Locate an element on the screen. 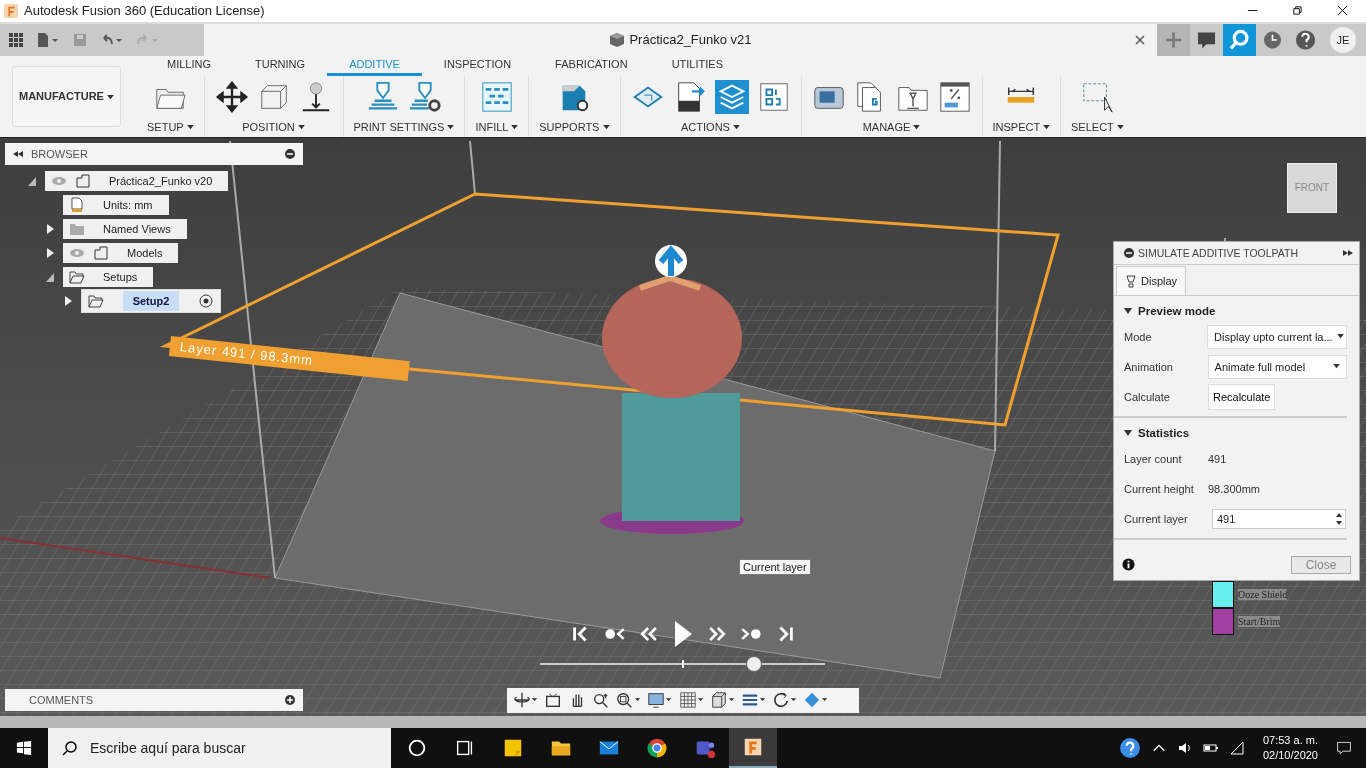  window-title: Autodesk Fusion 360 (Education License) is located at coordinates (145, 11).